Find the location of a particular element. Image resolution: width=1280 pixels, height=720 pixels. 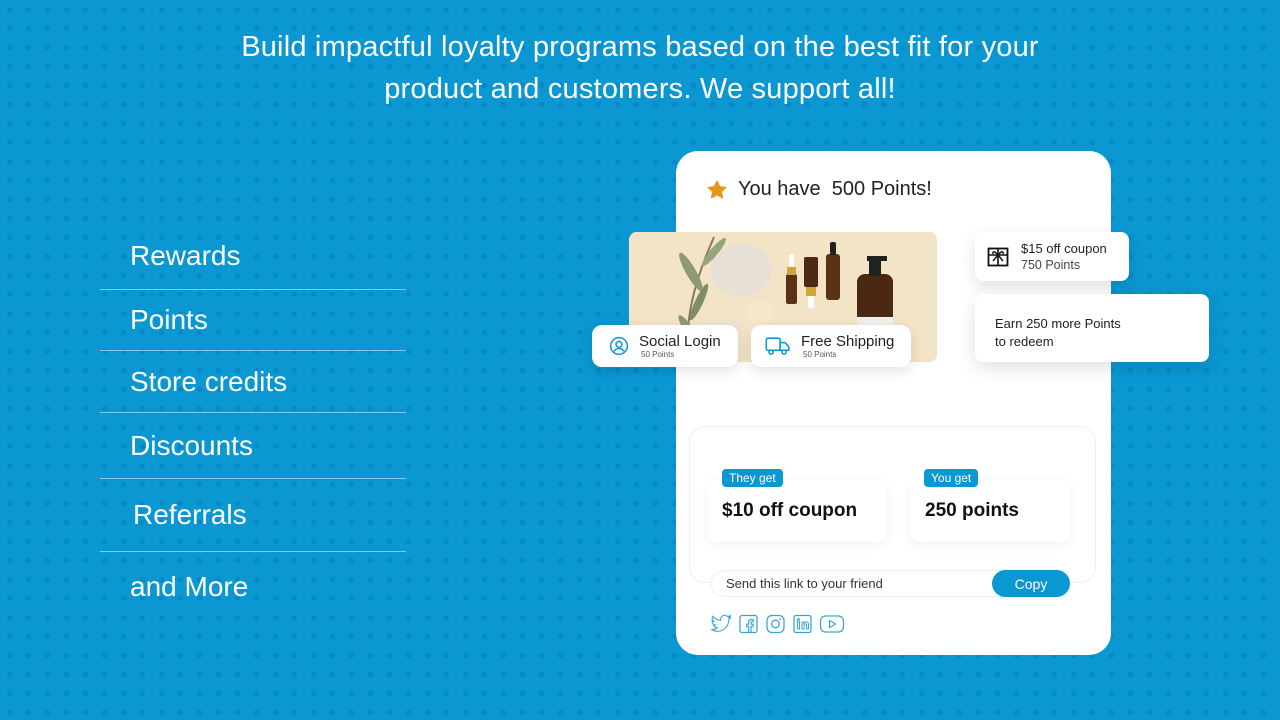

truck-icon is located at coordinates (777, 346).